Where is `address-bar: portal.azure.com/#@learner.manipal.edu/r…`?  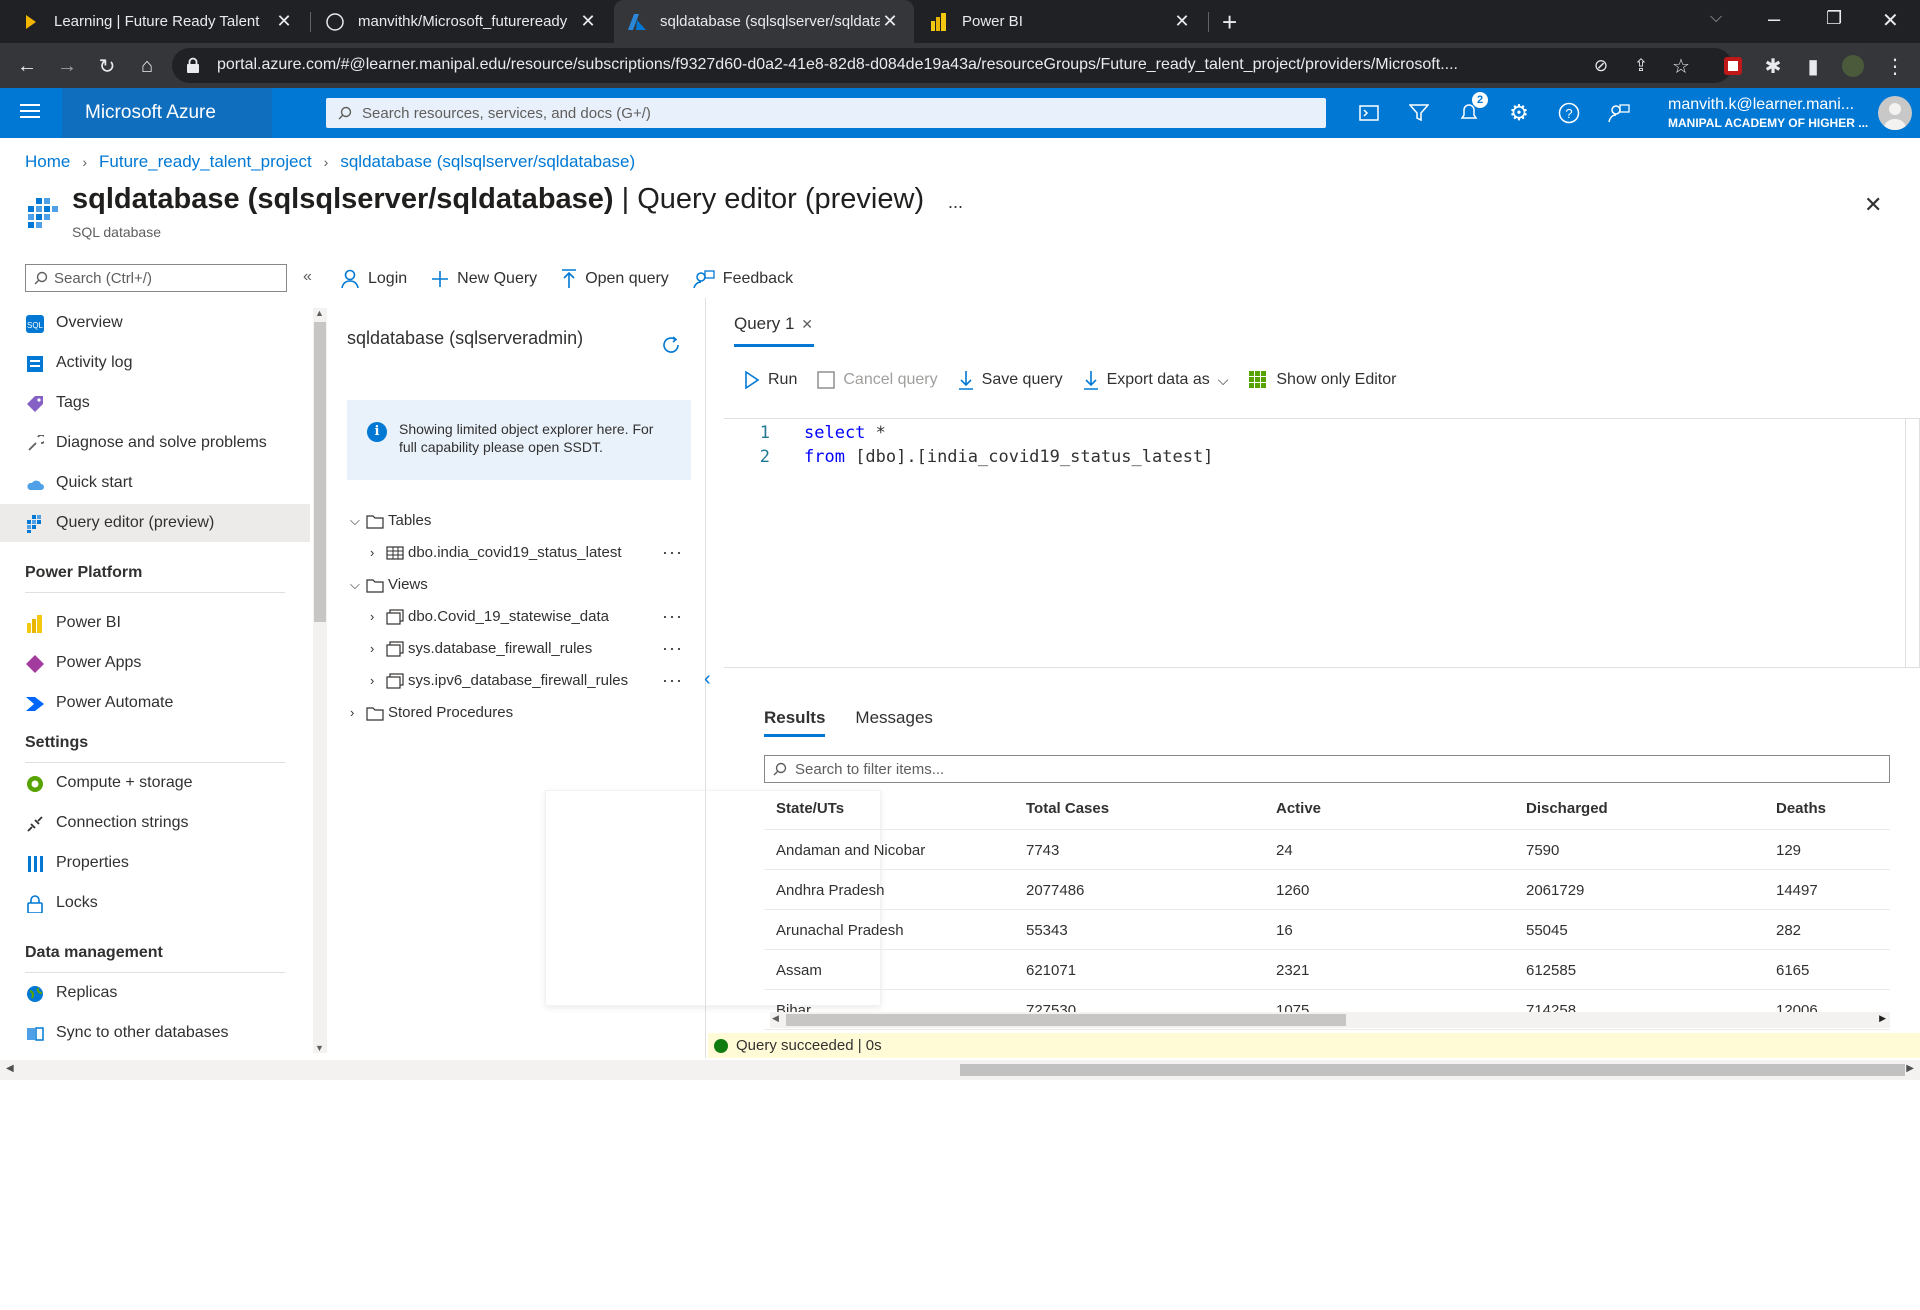
address-bar: portal.azure.com/#@learner.manipal.edu/r… is located at coordinates (952, 65).